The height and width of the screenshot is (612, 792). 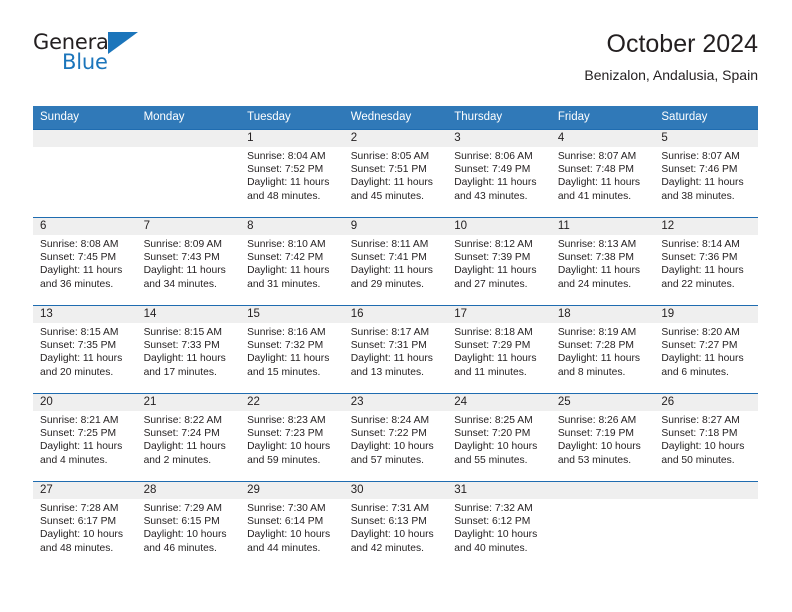 I want to click on daylight-text: Daylight: 11 hours and 4 minutes., so click(x=81, y=453).